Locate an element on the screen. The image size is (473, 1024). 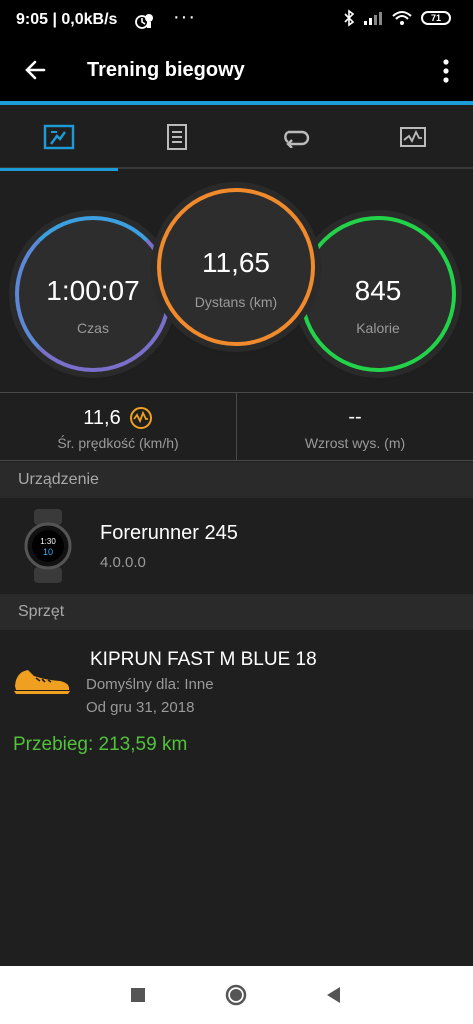
distance-value: 11,65 is located at coordinates (236, 262).